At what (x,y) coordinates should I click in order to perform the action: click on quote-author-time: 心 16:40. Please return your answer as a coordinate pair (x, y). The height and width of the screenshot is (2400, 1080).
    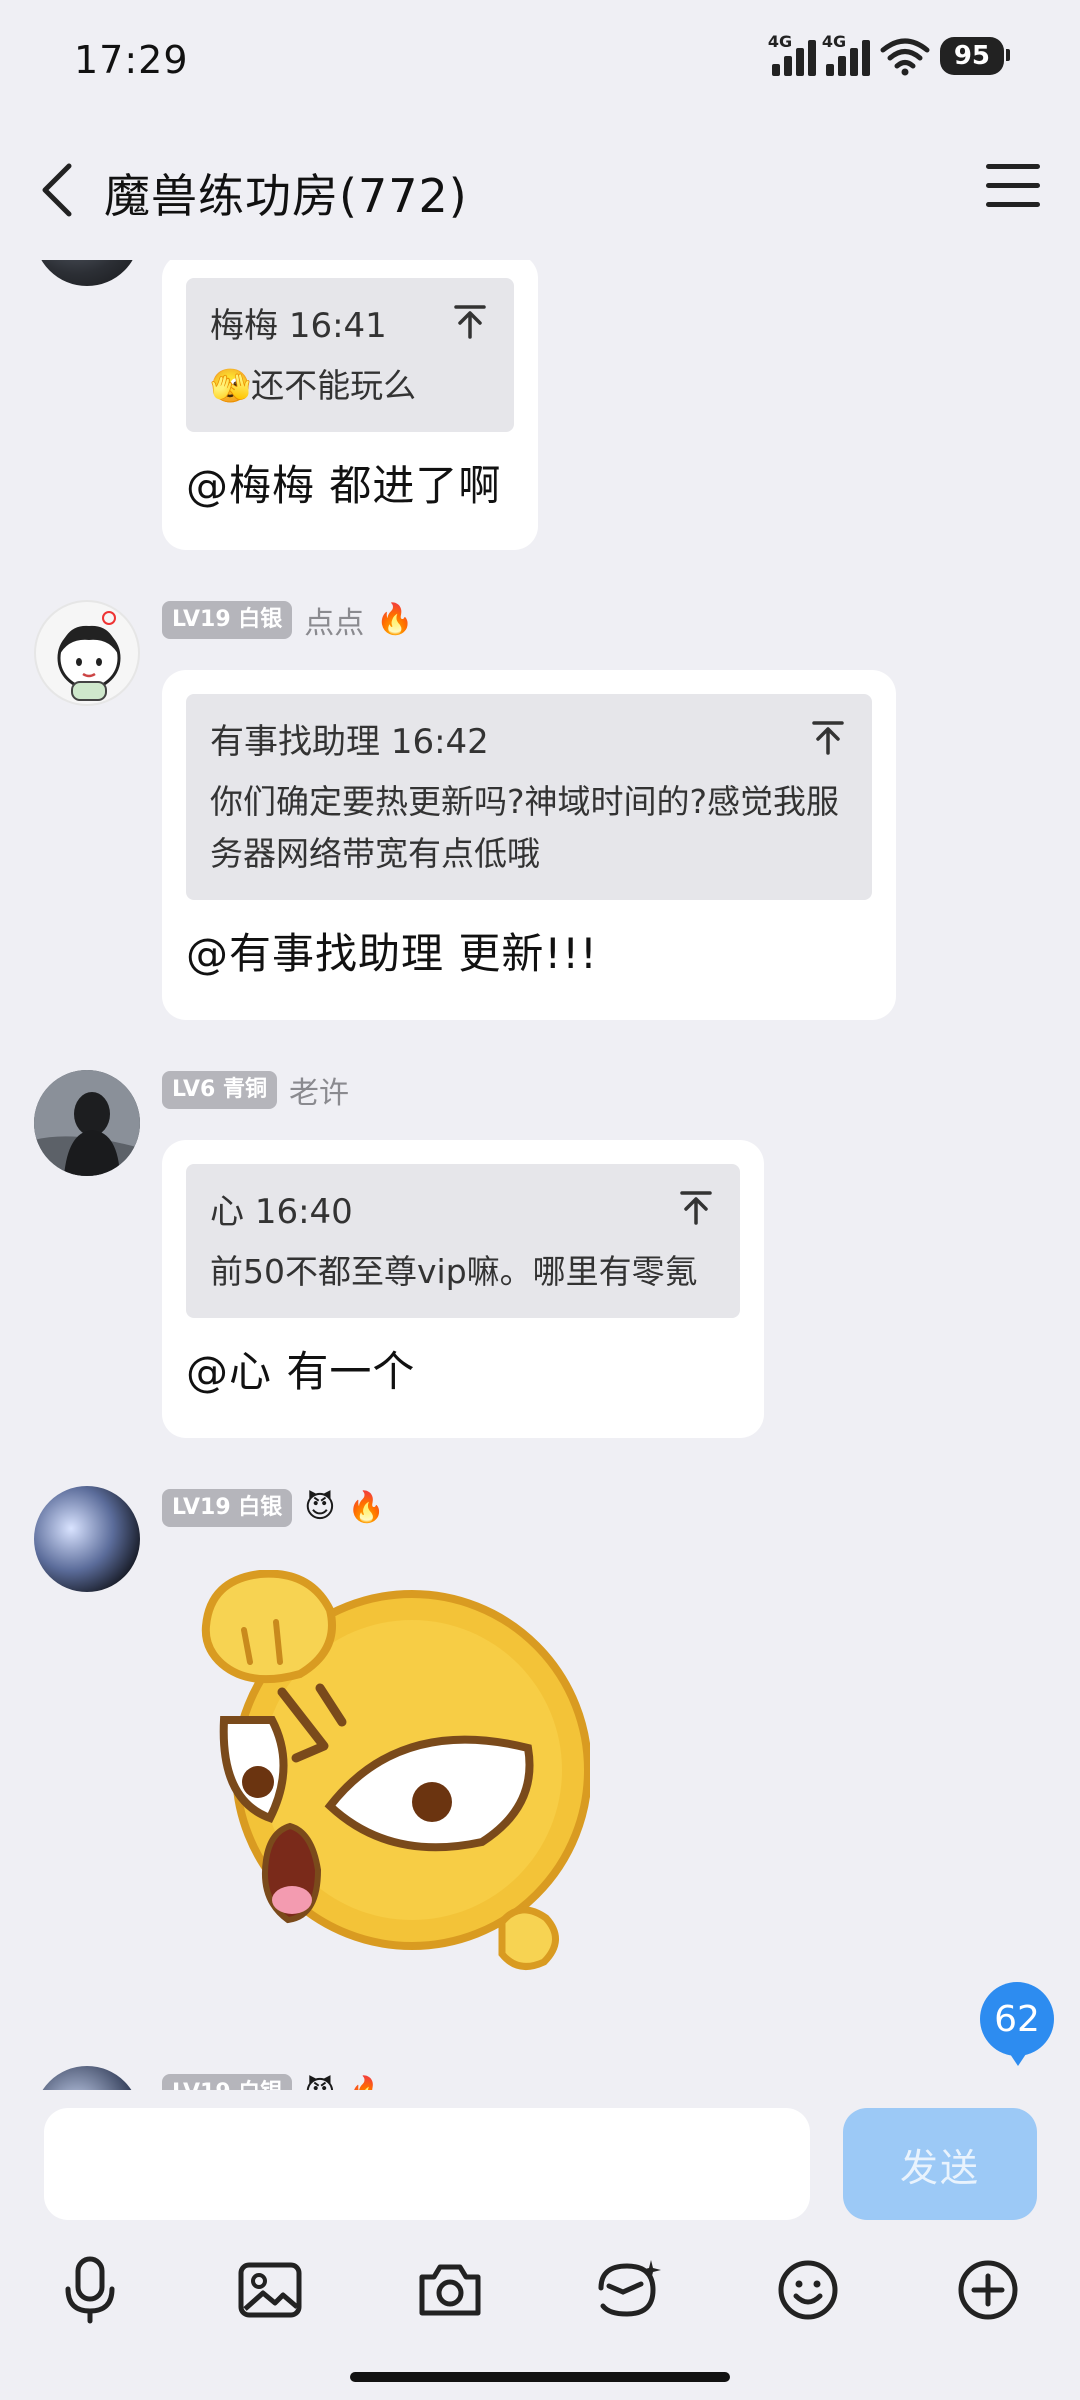
    Looking at the image, I should click on (281, 1208).